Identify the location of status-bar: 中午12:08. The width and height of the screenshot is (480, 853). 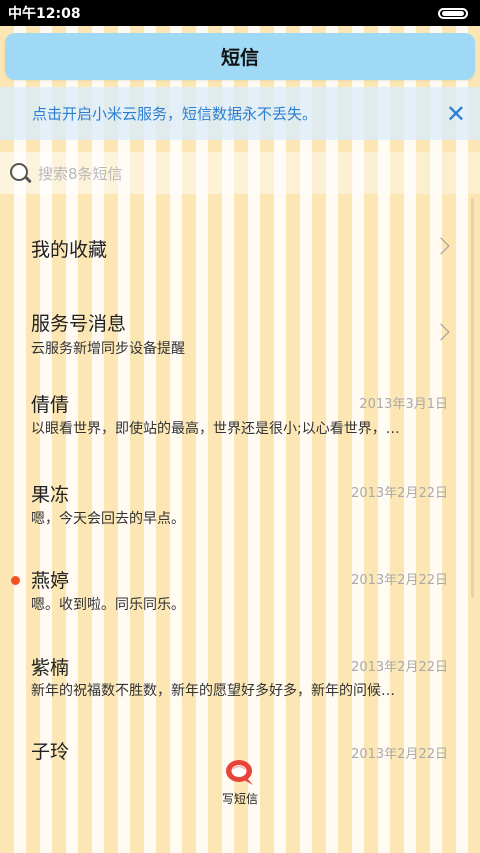
(240, 13).